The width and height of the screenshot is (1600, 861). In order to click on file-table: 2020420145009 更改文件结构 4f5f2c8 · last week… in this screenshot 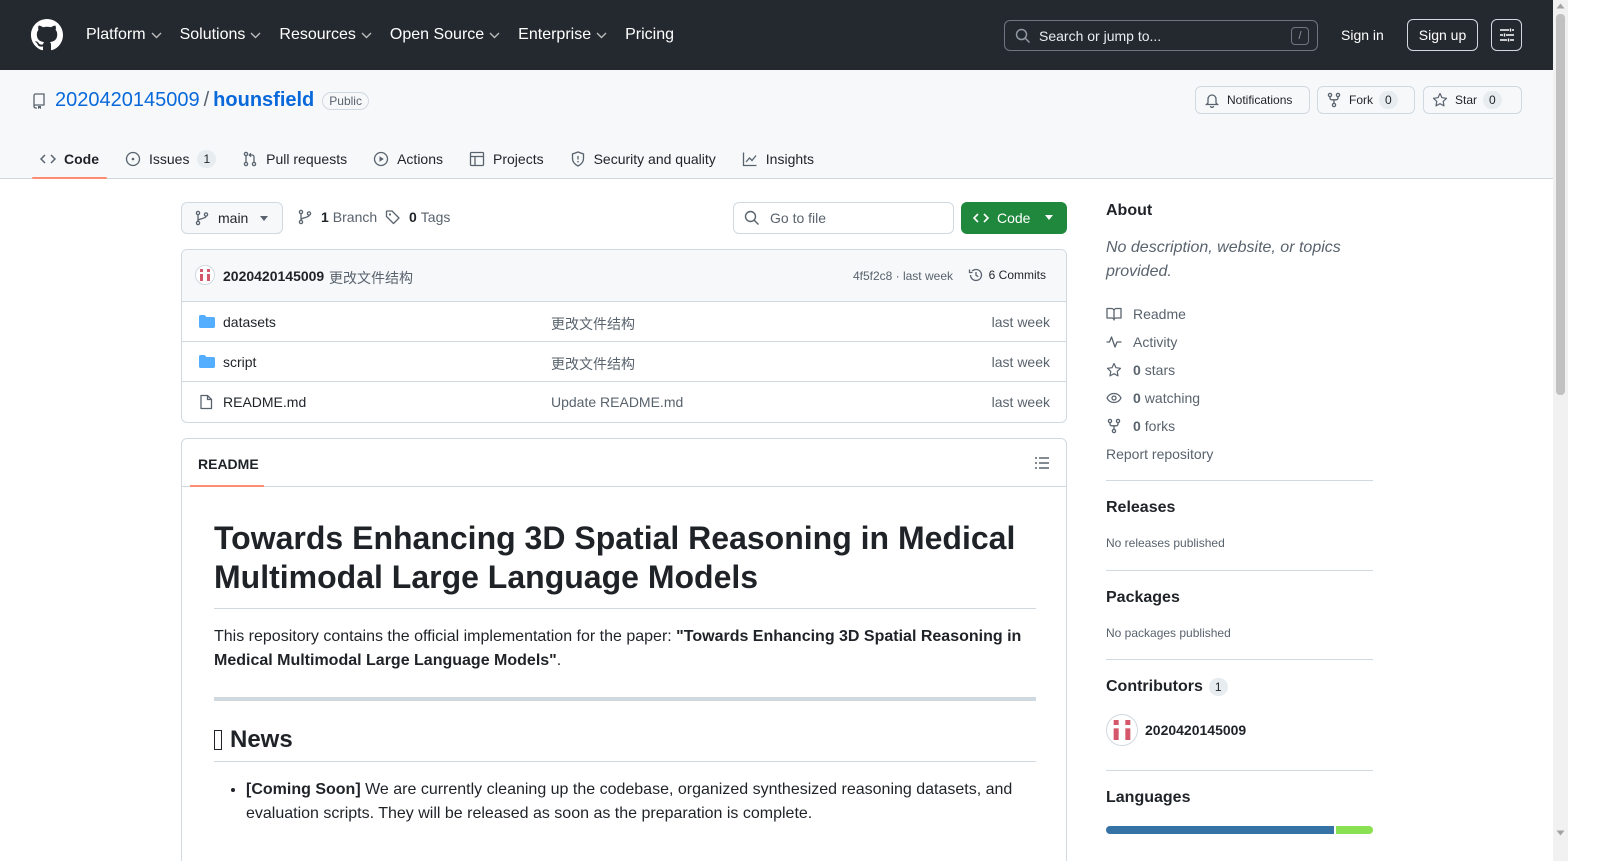, I will do `click(624, 336)`.